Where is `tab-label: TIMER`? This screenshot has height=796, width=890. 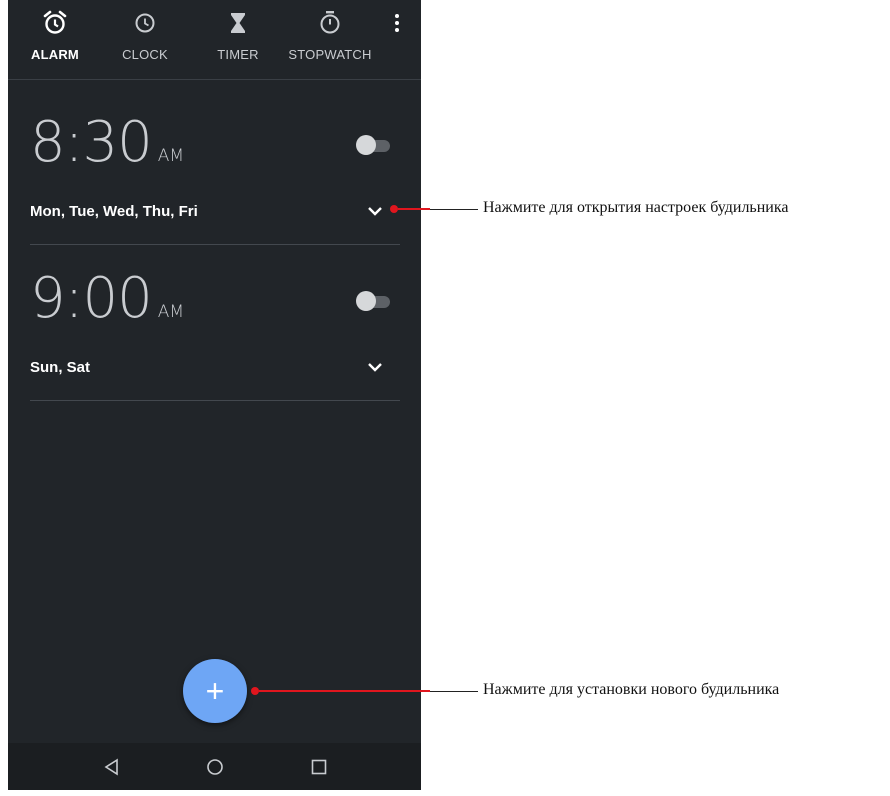 tab-label: TIMER is located at coordinates (238, 54).